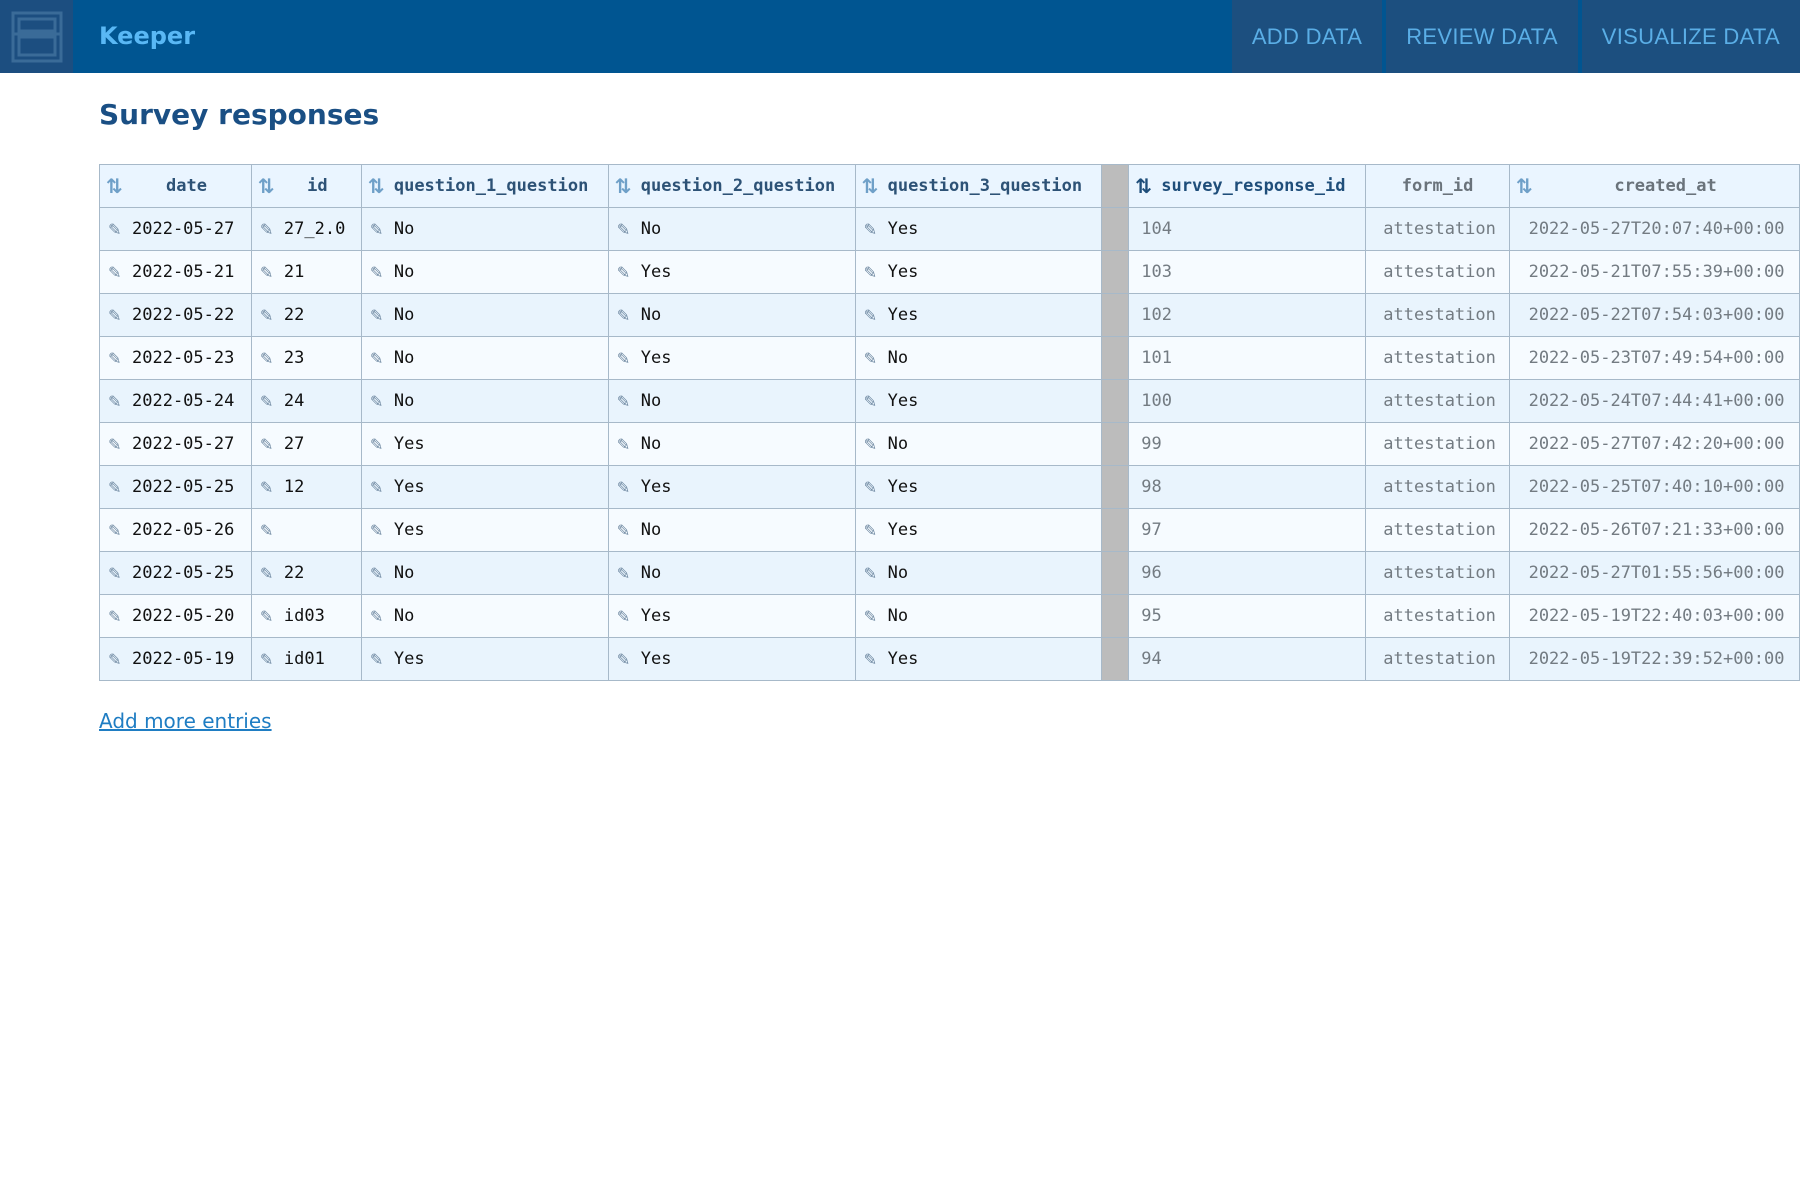 This screenshot has height=1200, width=1800. Describe the element at coordinates (175, 315) in the screenshot. I see `editable-cell-date: ✎ 2022-05-22` at that location.